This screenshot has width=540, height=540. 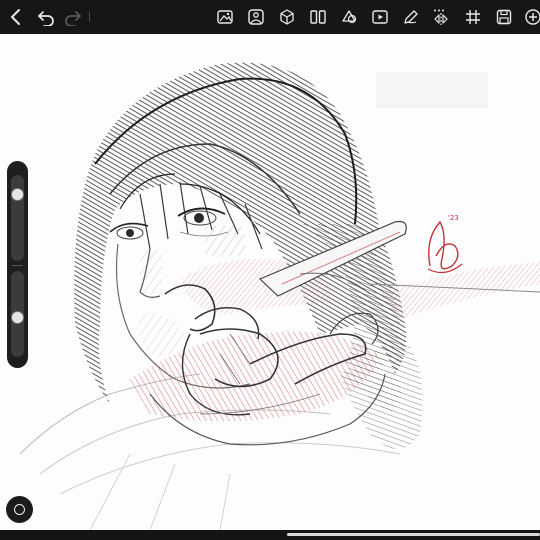 I want to click on add-icon, so click(x=531, y=17).